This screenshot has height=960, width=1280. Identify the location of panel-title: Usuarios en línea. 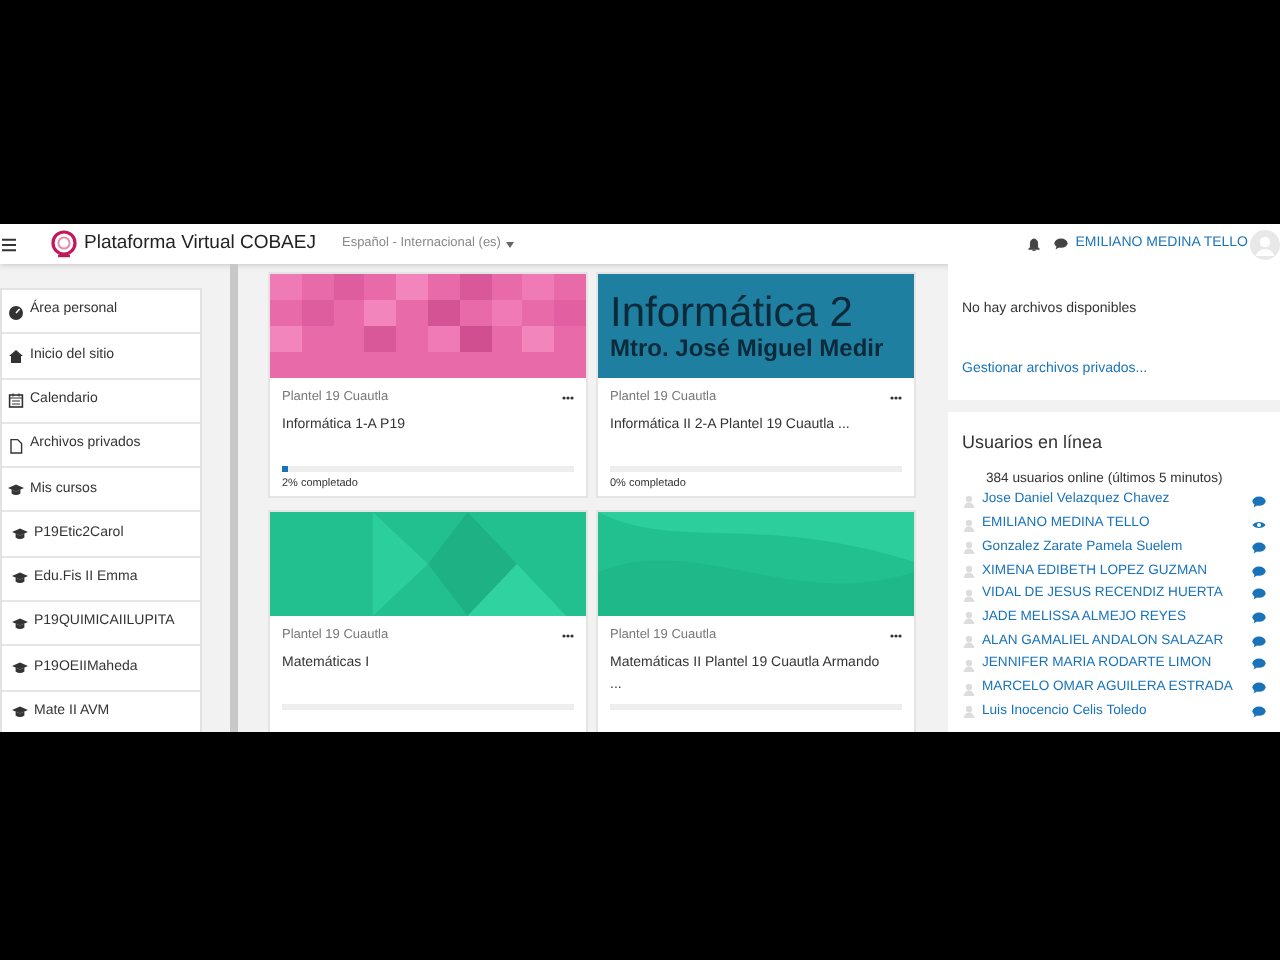
(1033, 443).